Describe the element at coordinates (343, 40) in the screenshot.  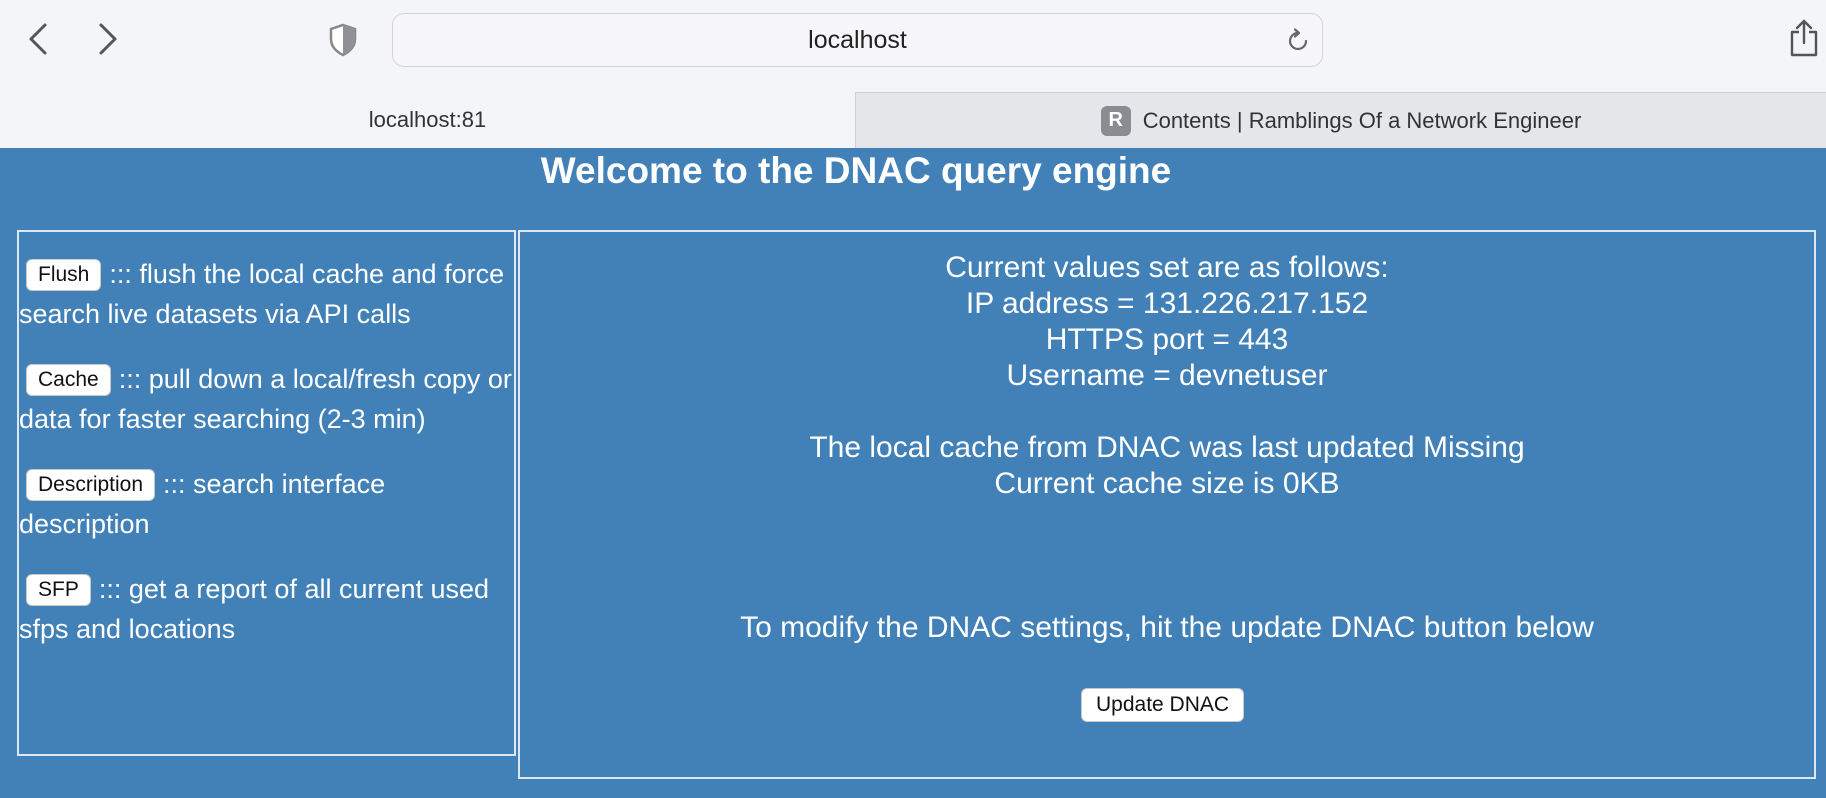
I see `privacy-shield-icon` at that location.